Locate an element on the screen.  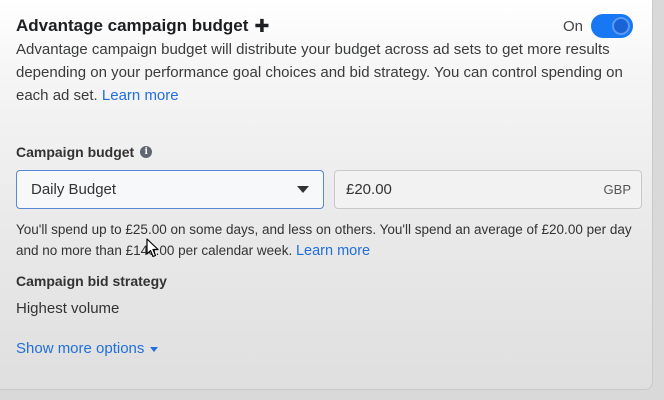
budget-type-value: Daily Budget is located at coordinates (74, 189).